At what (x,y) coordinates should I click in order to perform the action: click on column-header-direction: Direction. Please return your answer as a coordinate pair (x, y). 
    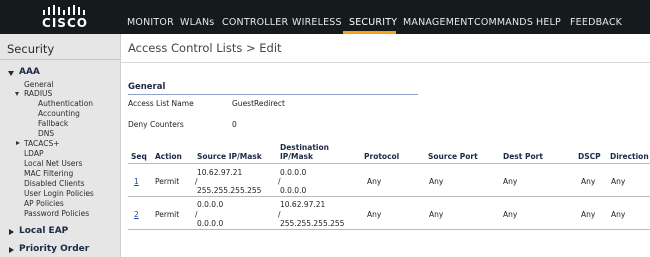
    Looking at the image, I should click on (629, 156).